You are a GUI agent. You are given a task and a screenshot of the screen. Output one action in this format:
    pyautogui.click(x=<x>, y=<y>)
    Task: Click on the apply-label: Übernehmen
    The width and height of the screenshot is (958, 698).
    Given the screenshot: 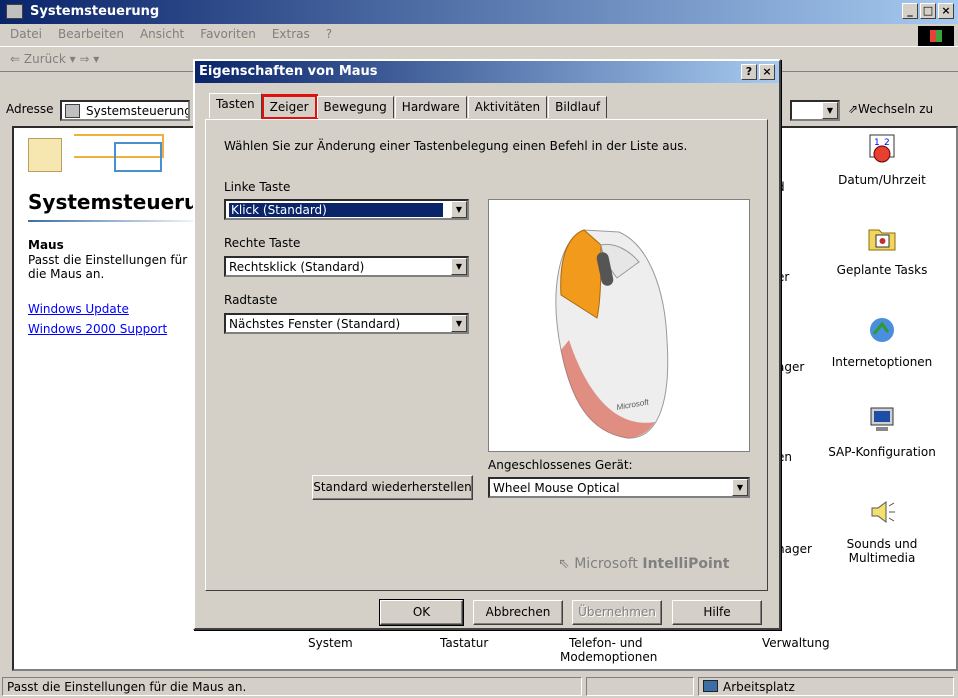 What is the action you would take?
    pyautogui.click(x=617, y=612)
    